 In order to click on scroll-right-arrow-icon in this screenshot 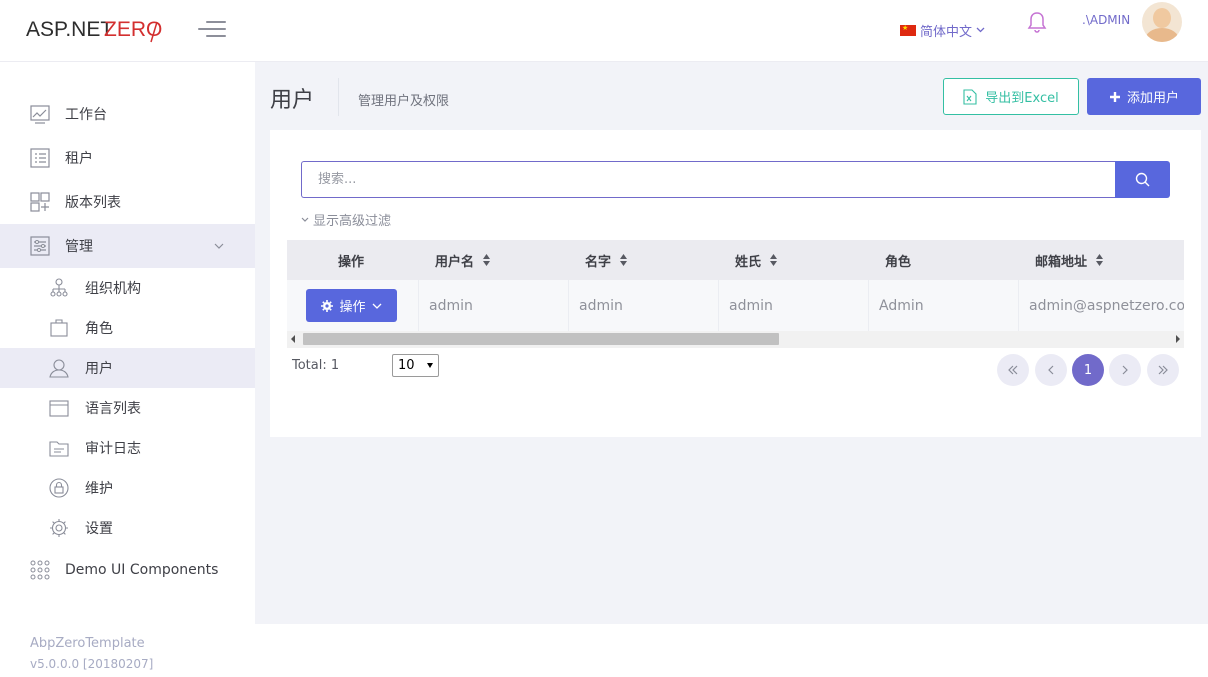, I will do `click(1178, 339)`.